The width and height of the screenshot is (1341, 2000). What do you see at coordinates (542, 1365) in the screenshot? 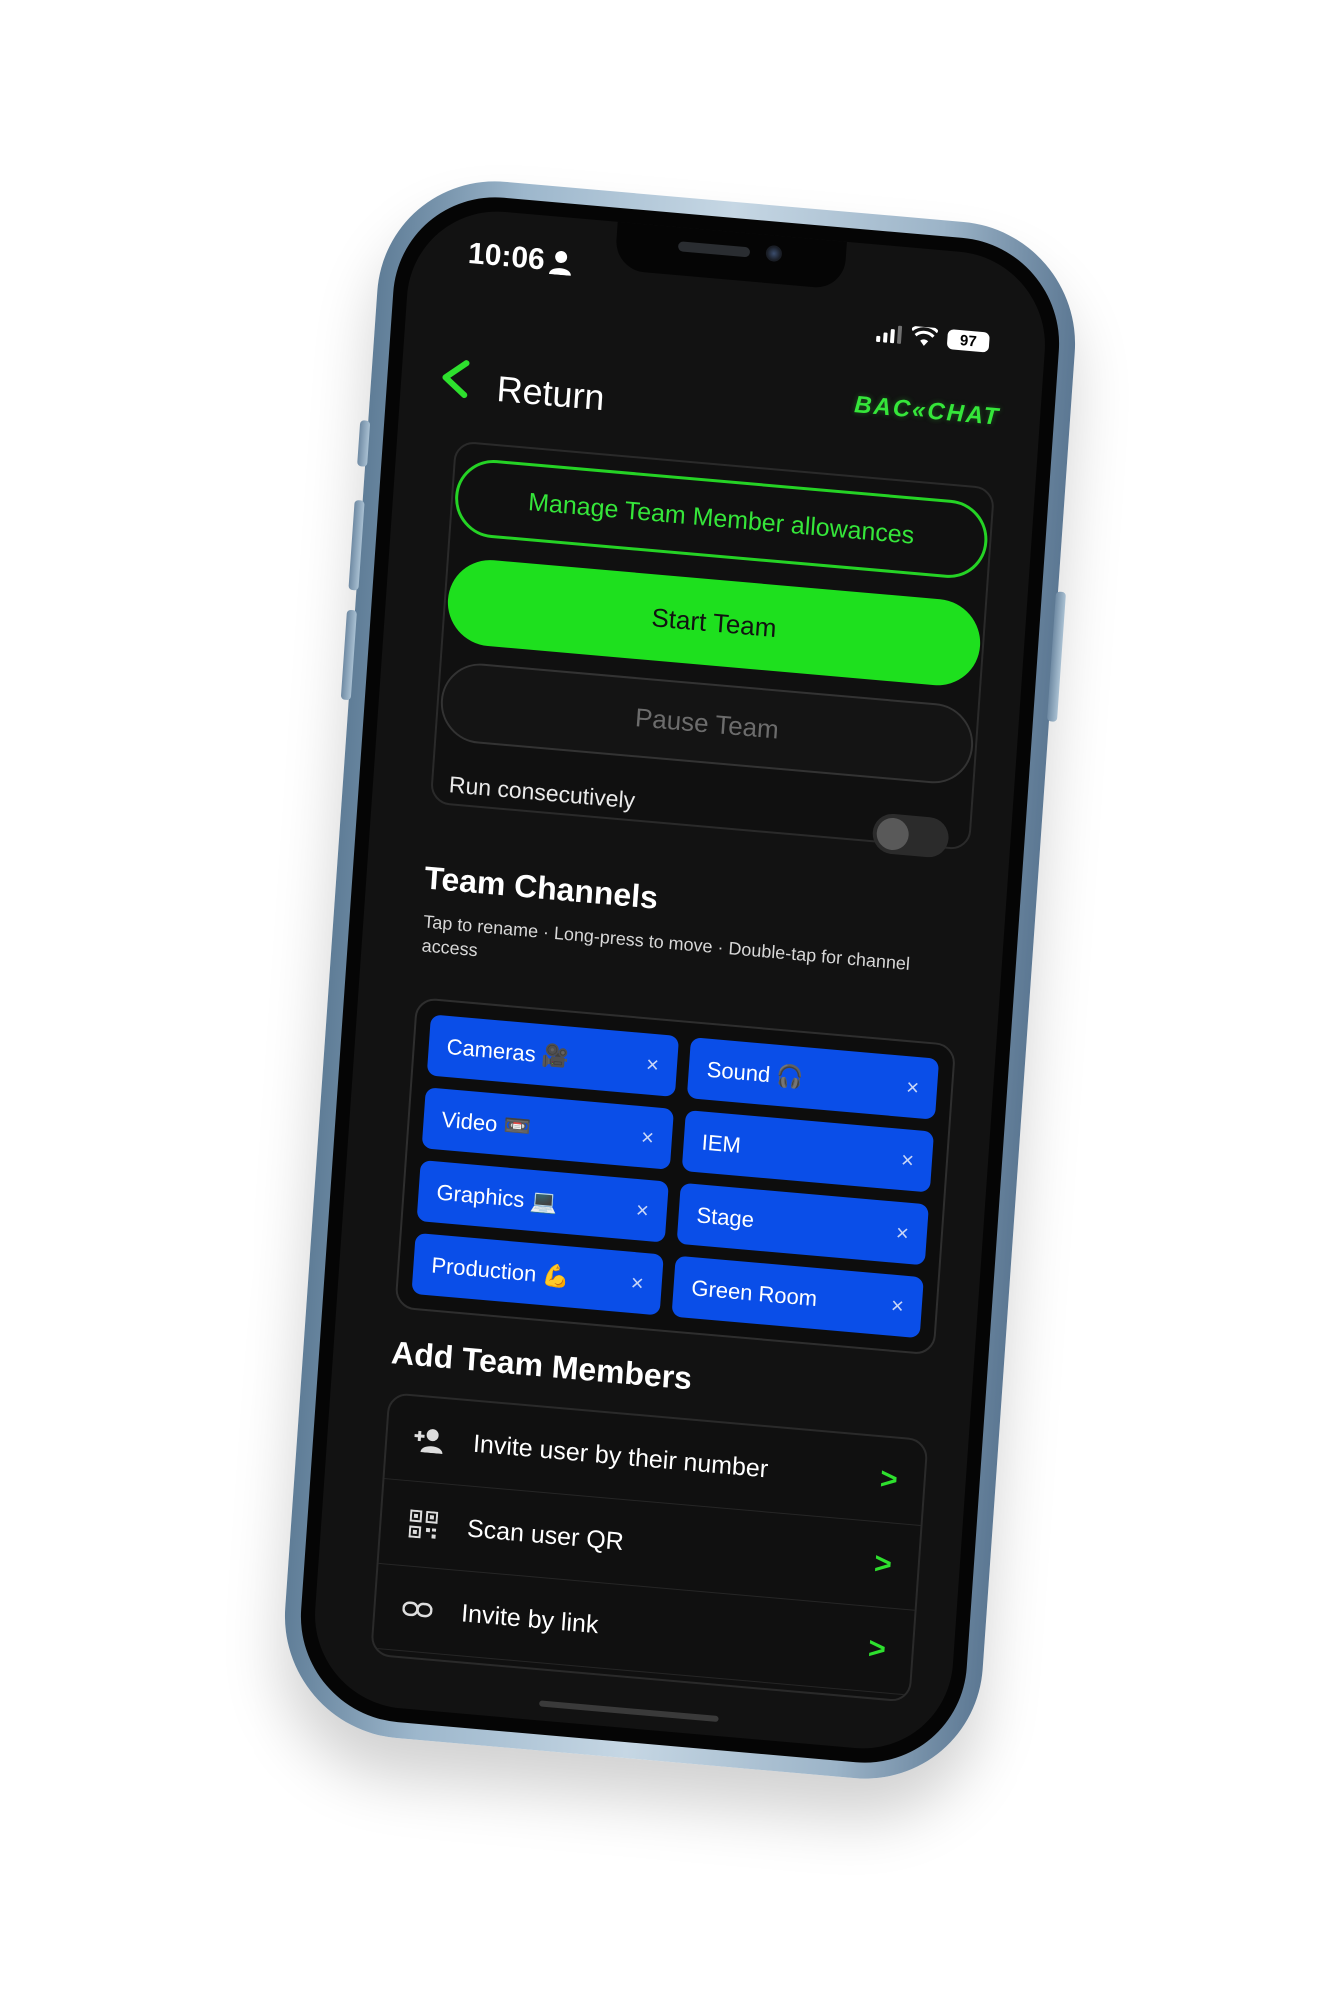
I see `add-team-members-title: Add Team Members` at bounding box center [542, 1365].